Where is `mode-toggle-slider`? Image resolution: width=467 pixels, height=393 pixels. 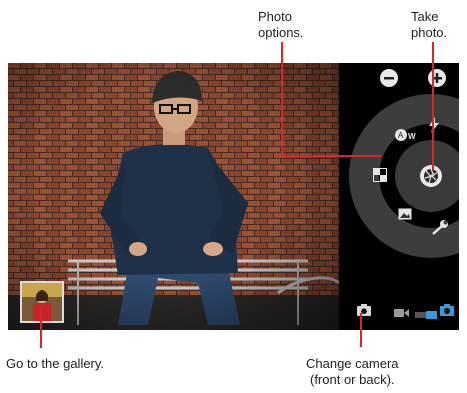 mode-toggle-slider is located at coordinates (426, 312).